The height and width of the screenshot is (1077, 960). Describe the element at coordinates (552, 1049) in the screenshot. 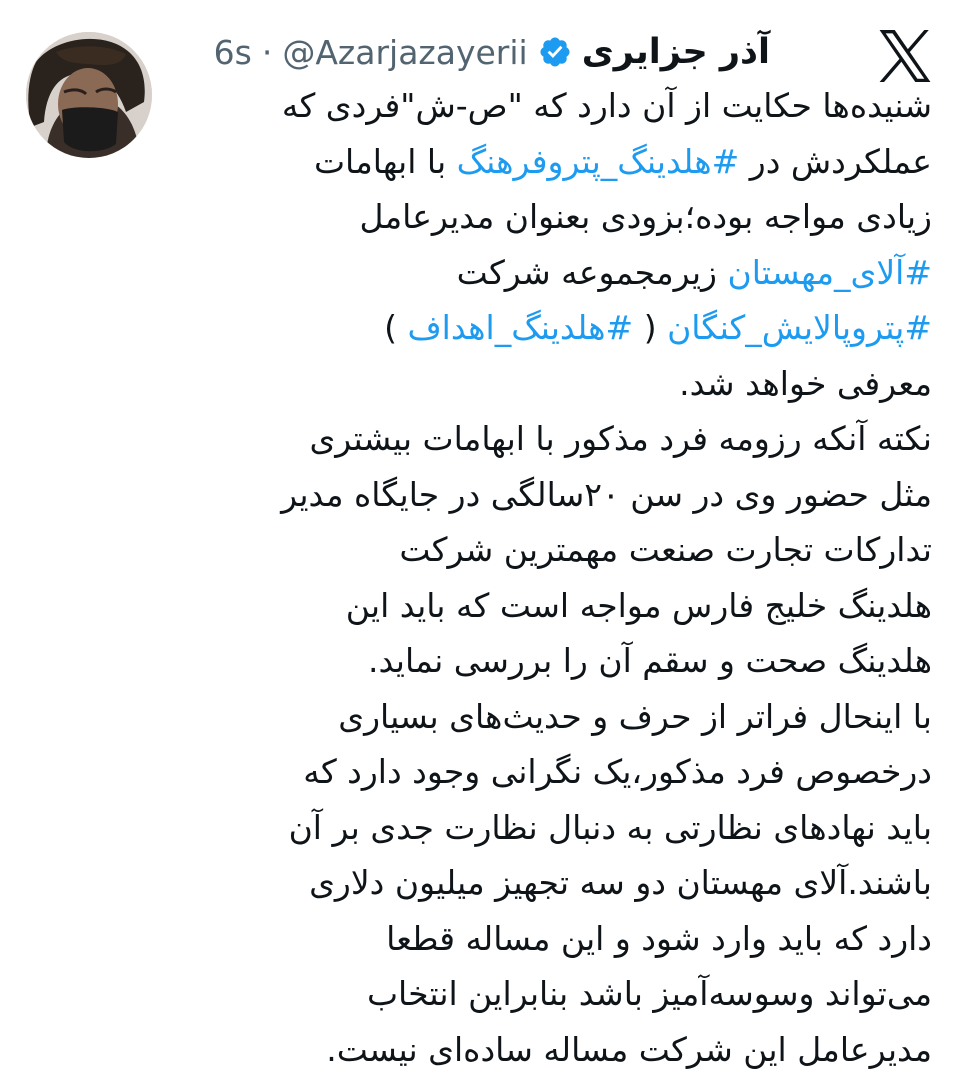

I see `tweet-line: مدیرعامل این شرکت مساله ساده‌ای نیست.` at that location.